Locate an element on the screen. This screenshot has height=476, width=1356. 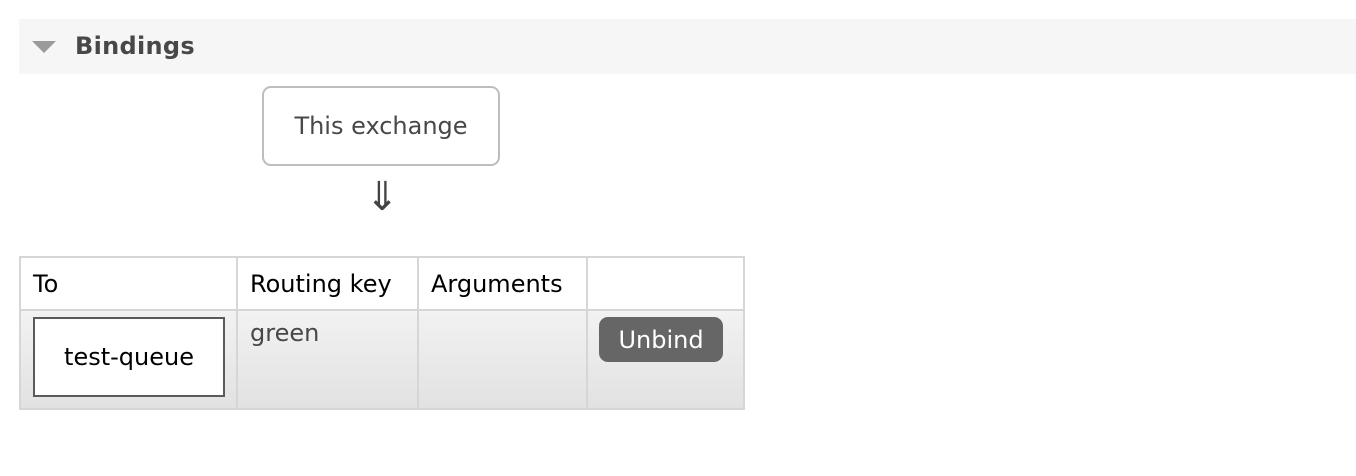
exchange-label: This exchange is located at coordinates (381, 126).